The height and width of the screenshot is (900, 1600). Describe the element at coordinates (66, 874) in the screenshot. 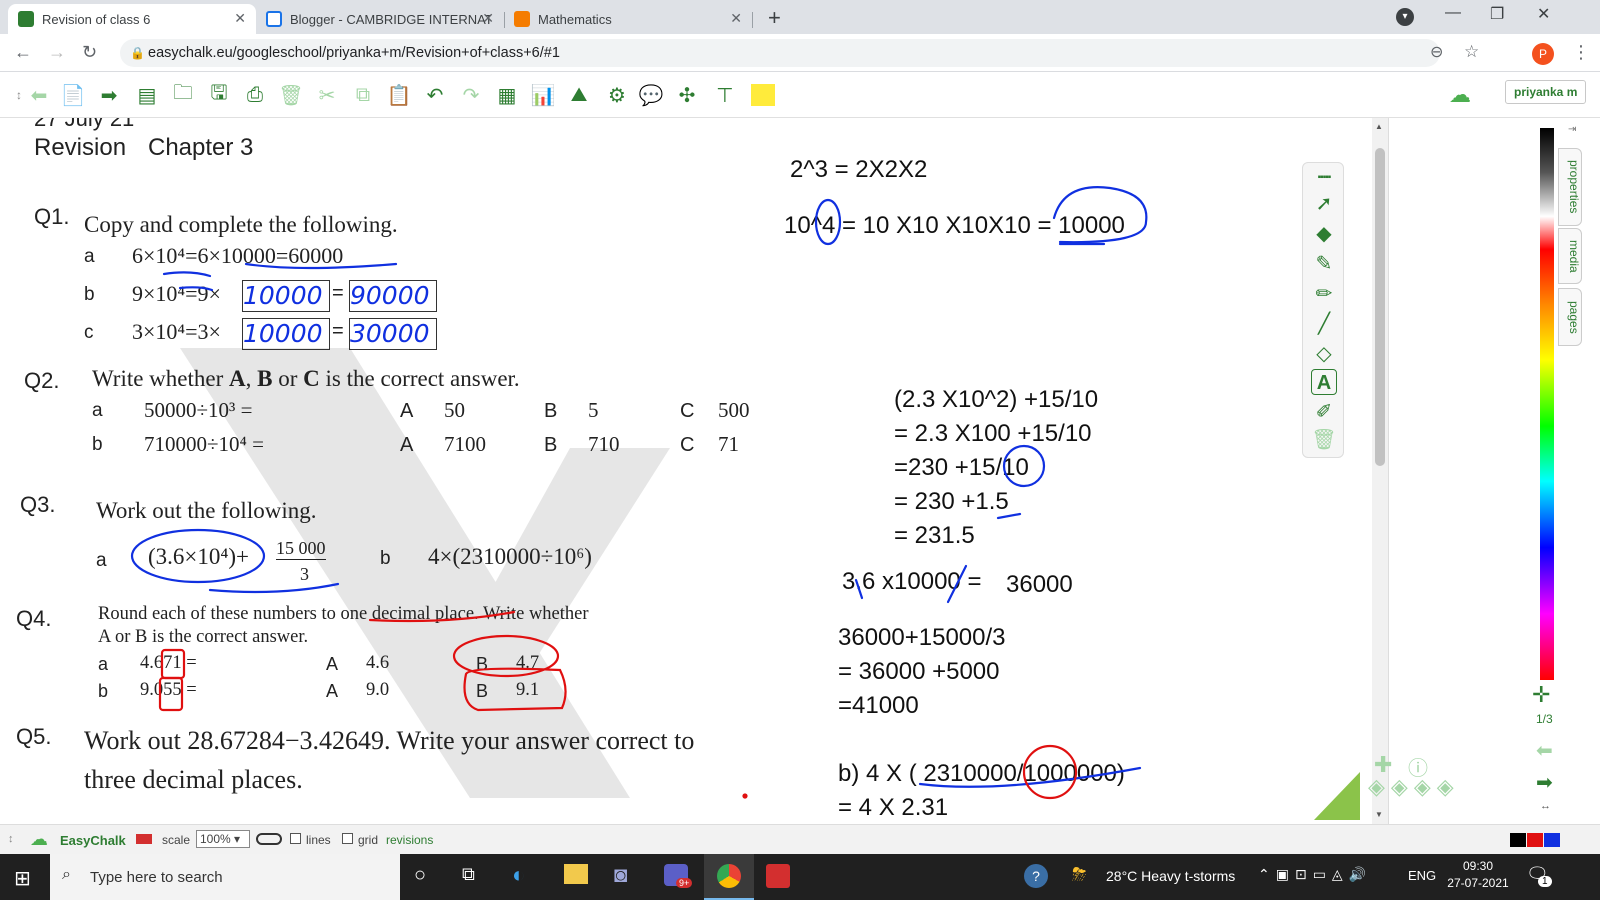

I see `search-icon: ⌕` at that location.